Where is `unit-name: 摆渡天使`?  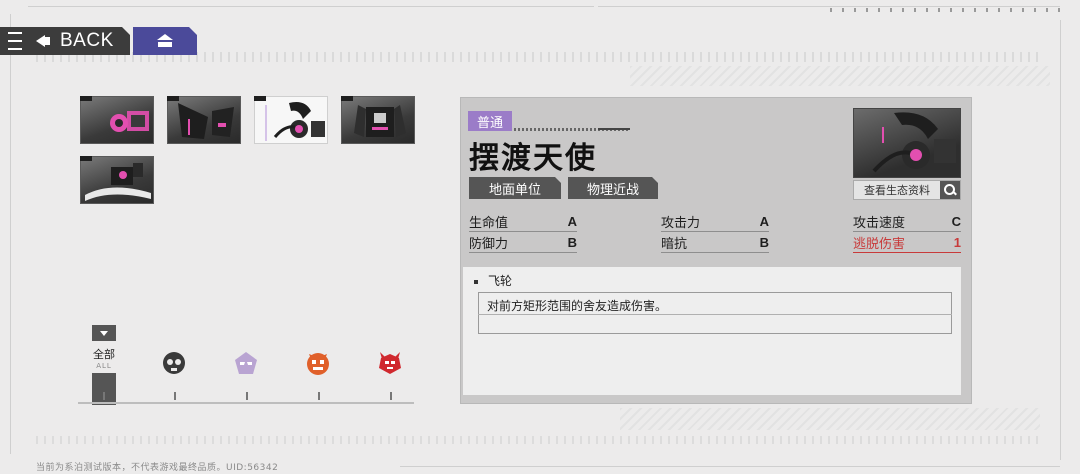
unit-name: 摆渡天使 is located at coordinates (533, 158).